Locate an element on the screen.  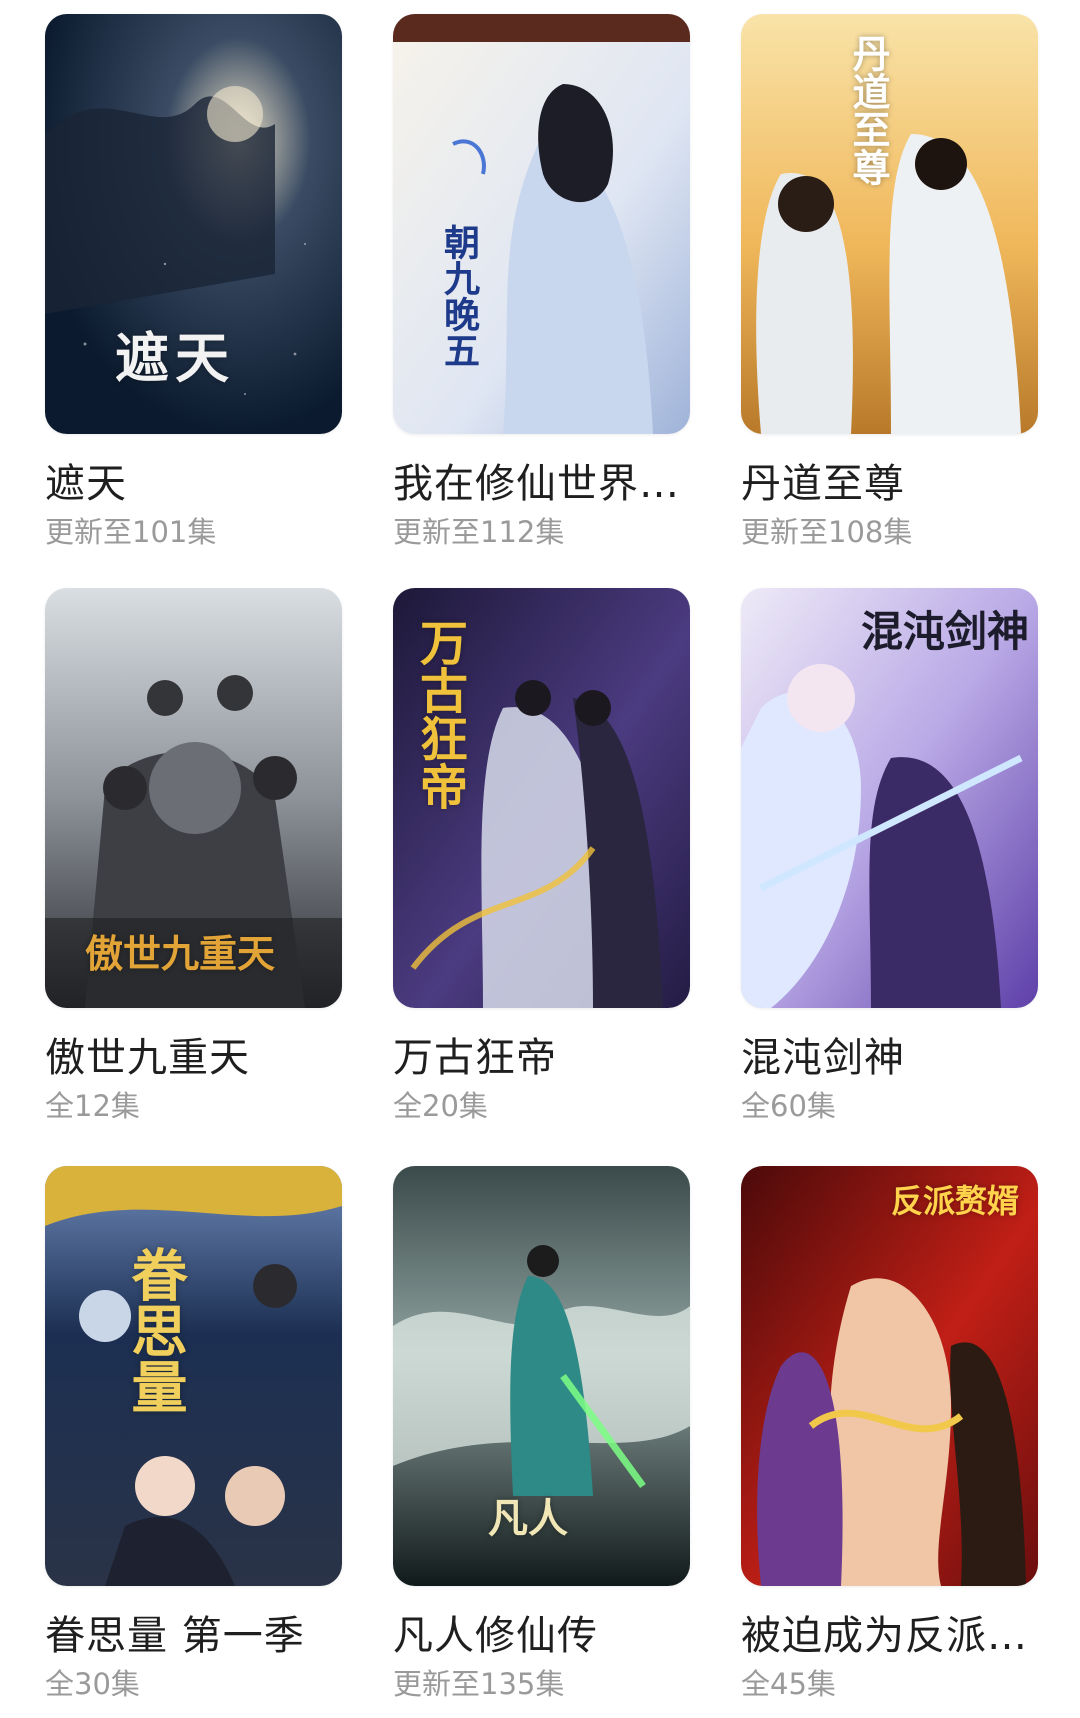
drama-card: 万古狂帝 万古狂帝 全20集 is located at coordinates (541, 856).